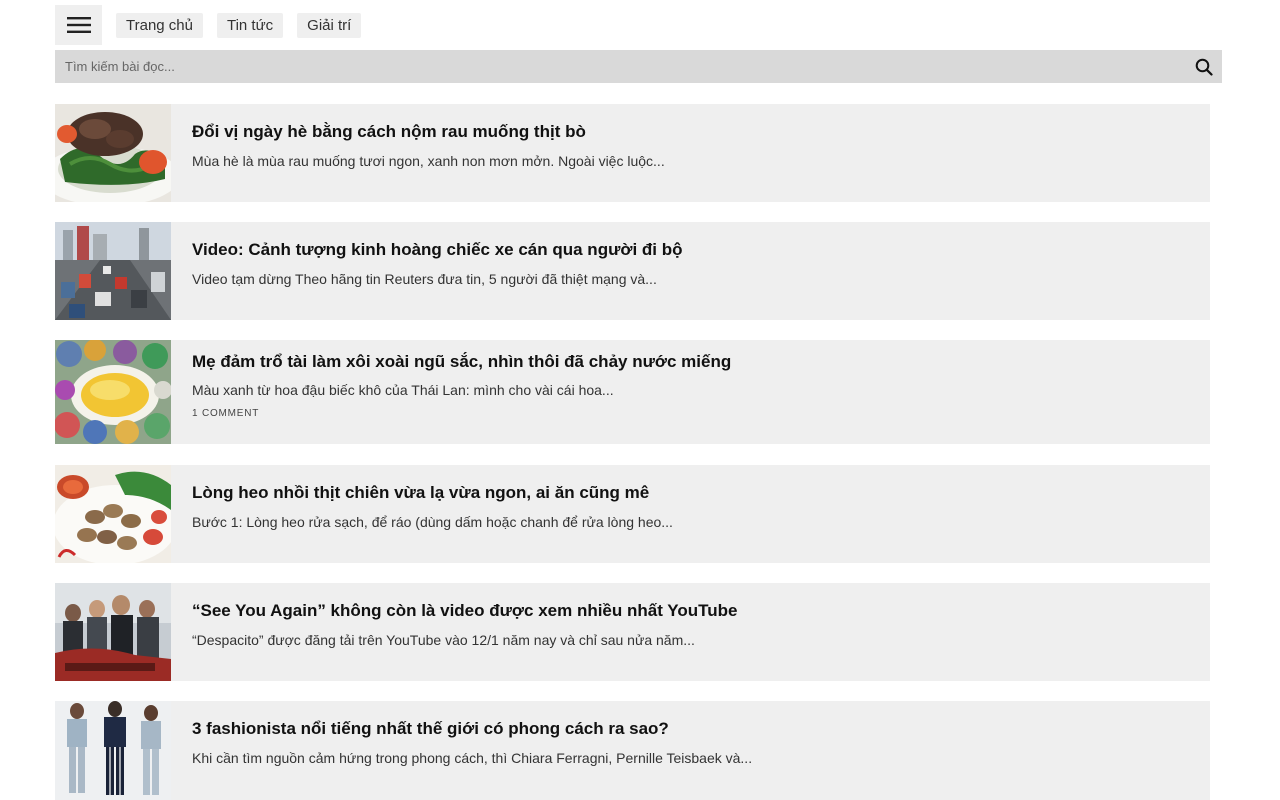 The height and width of the screenshot is (800, 1280). I want to click on nav-link-home: Trang chủ, so click(159, 25).